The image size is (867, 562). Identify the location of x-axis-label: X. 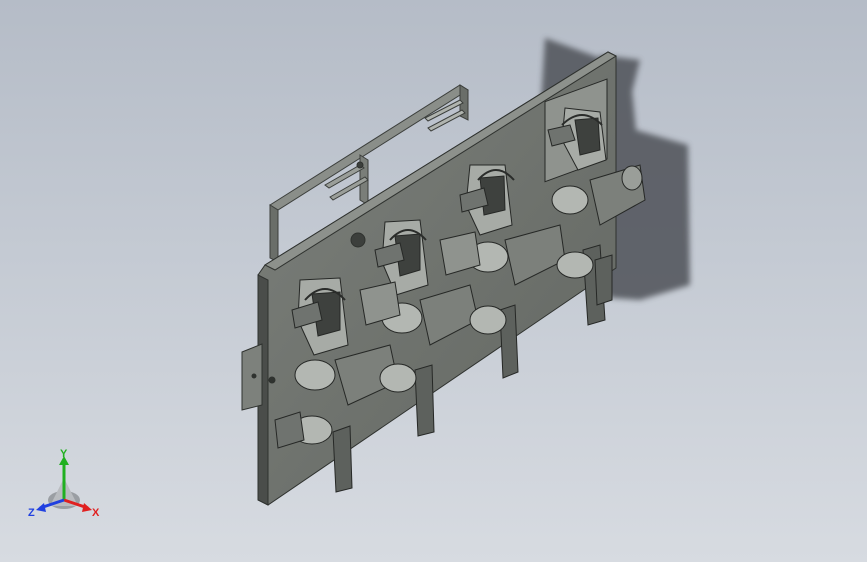
(96, 513).